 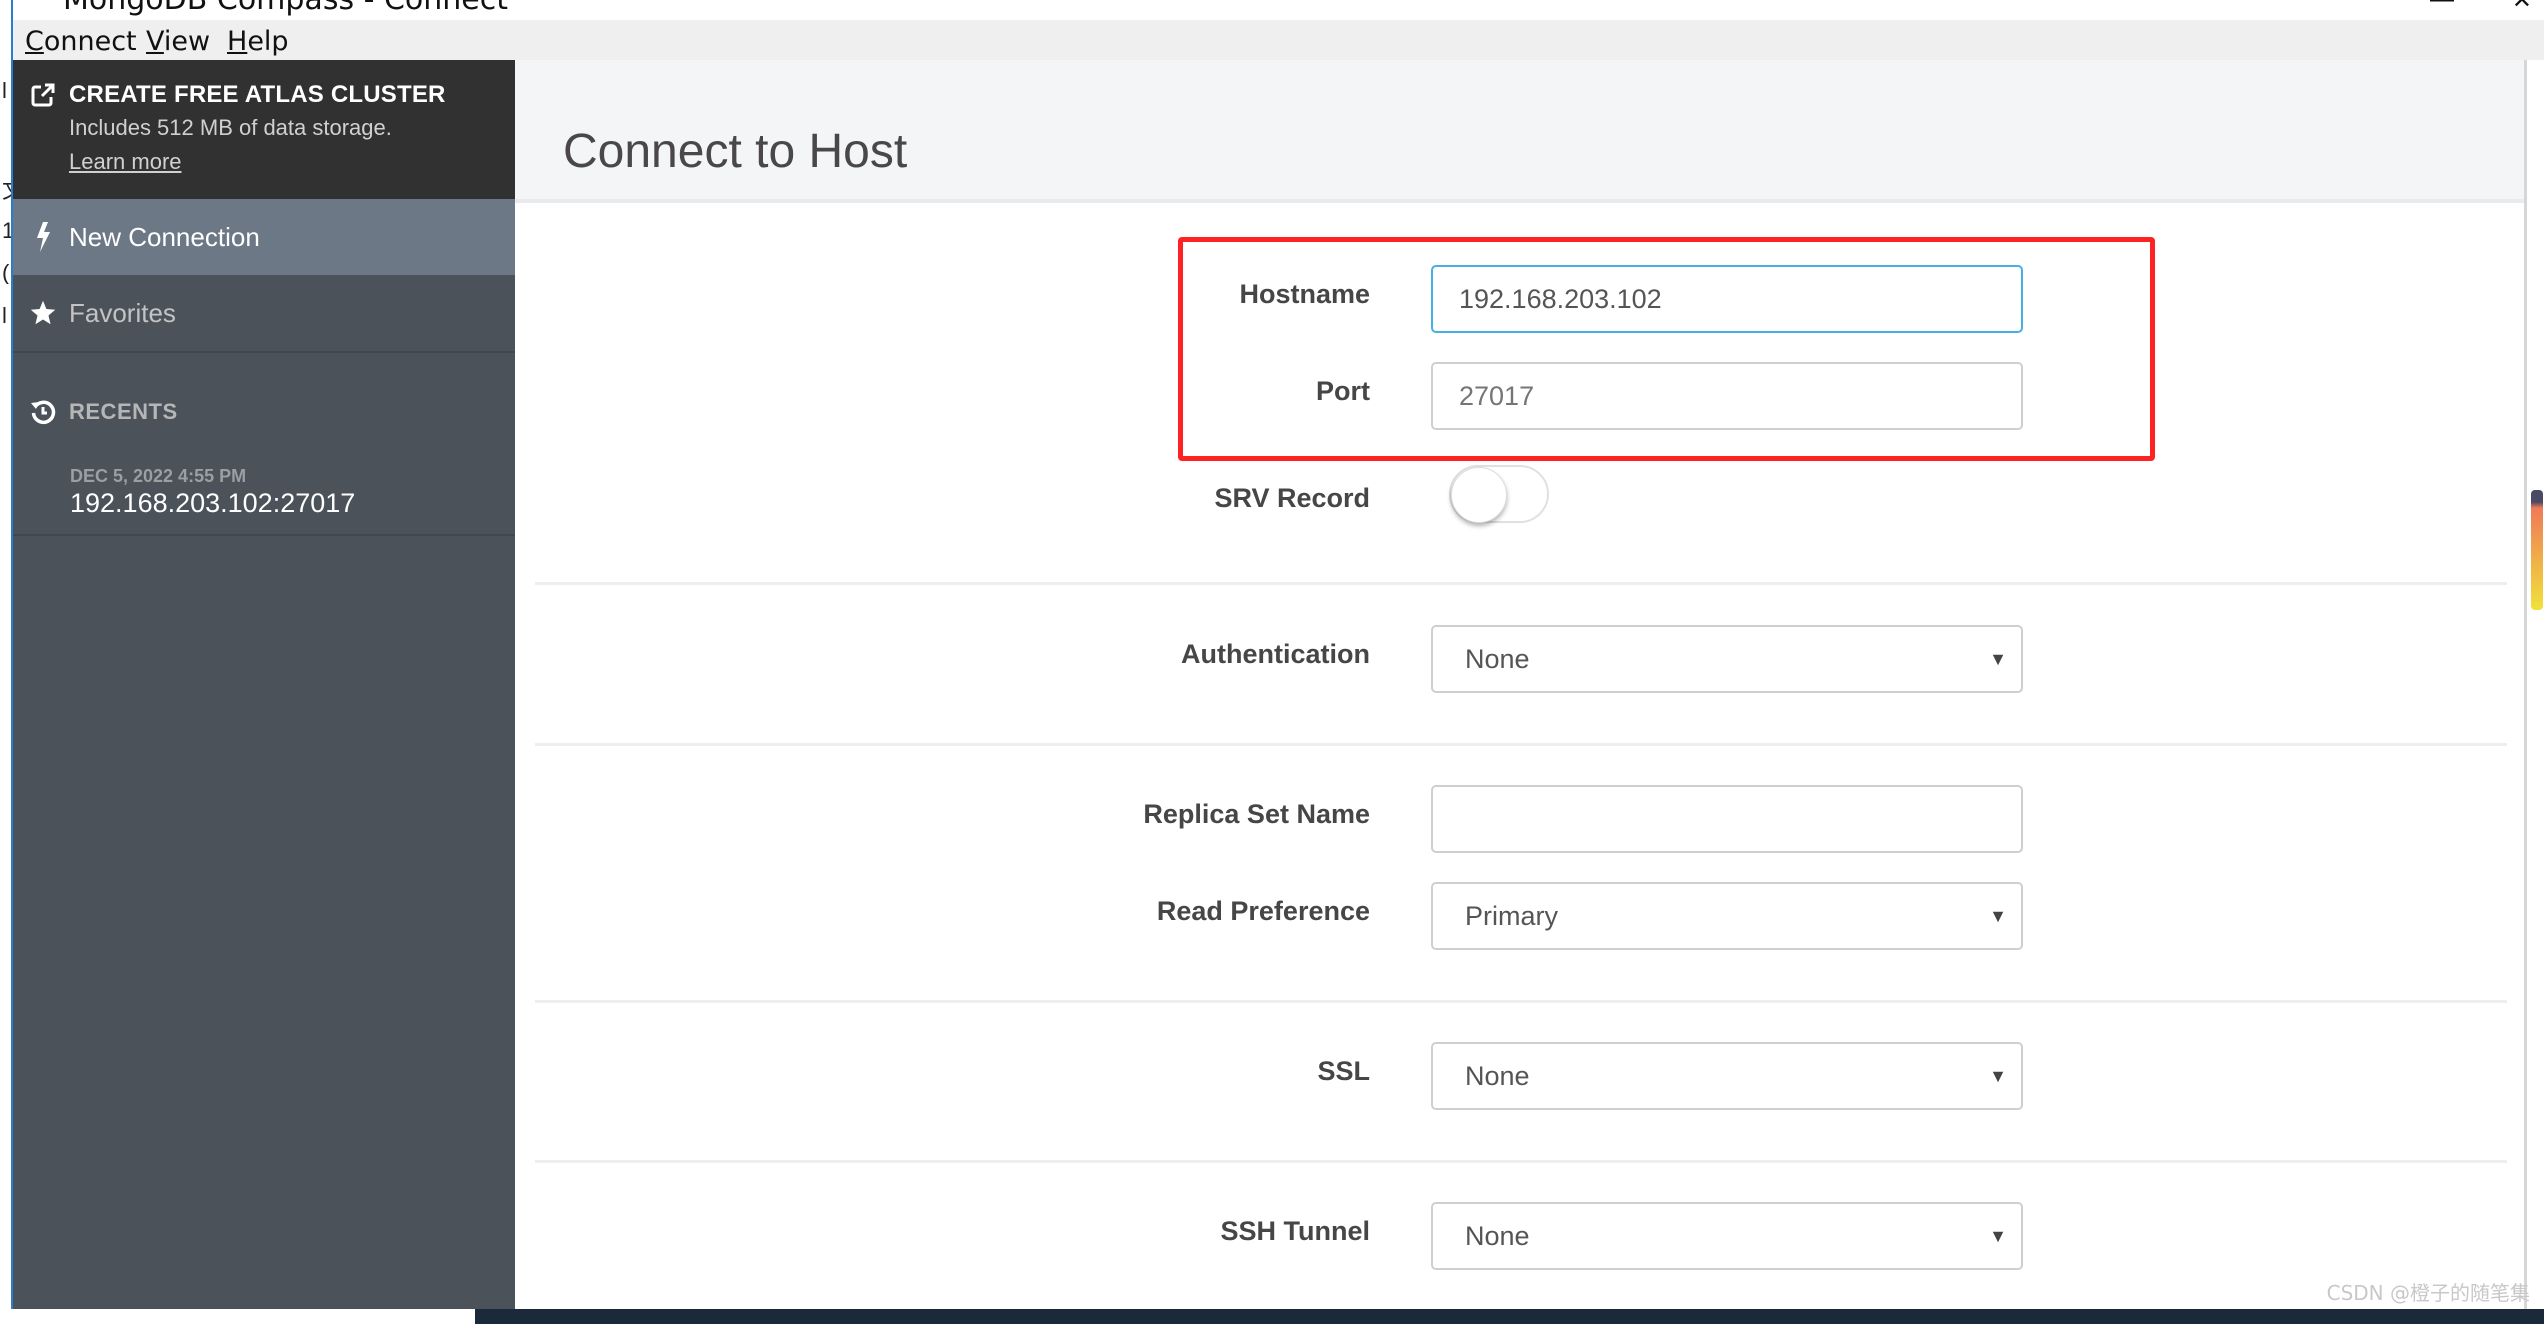 I want to click on hostname-row: Hostname, so click(x=1515, y=299).